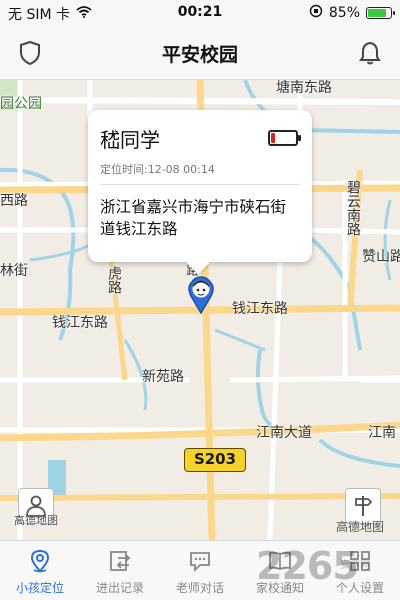 This screenshot has width=400, height=600. Describe the element at coordinates (130, 140) in the screenshot. I see `student-name: 嵇同学` at that location.